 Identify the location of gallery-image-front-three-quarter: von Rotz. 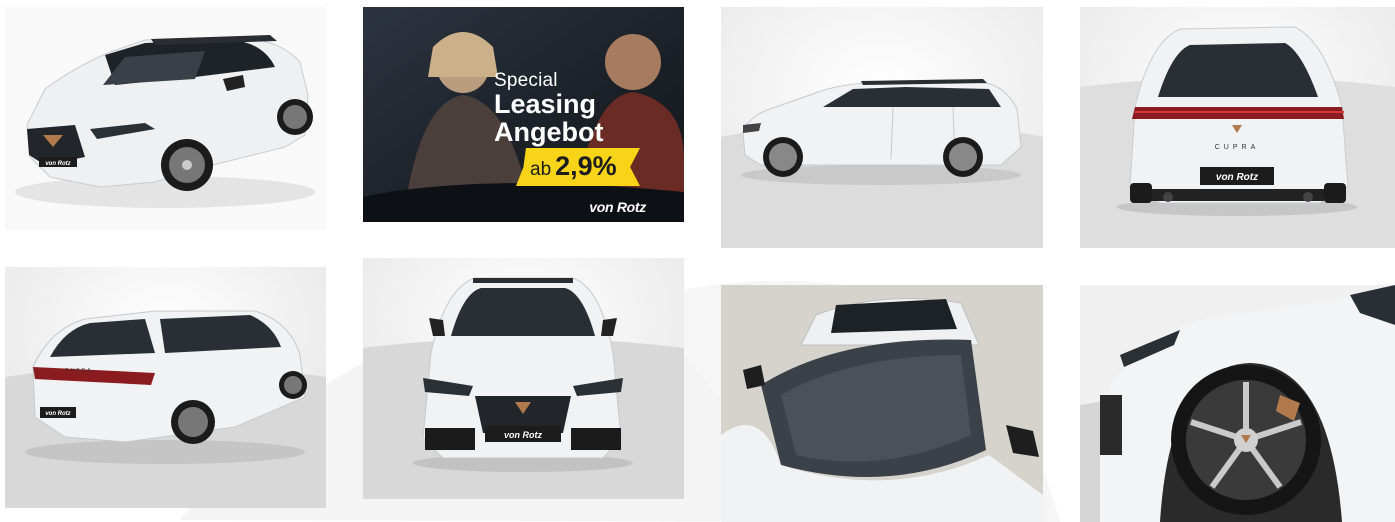
(165, 118).